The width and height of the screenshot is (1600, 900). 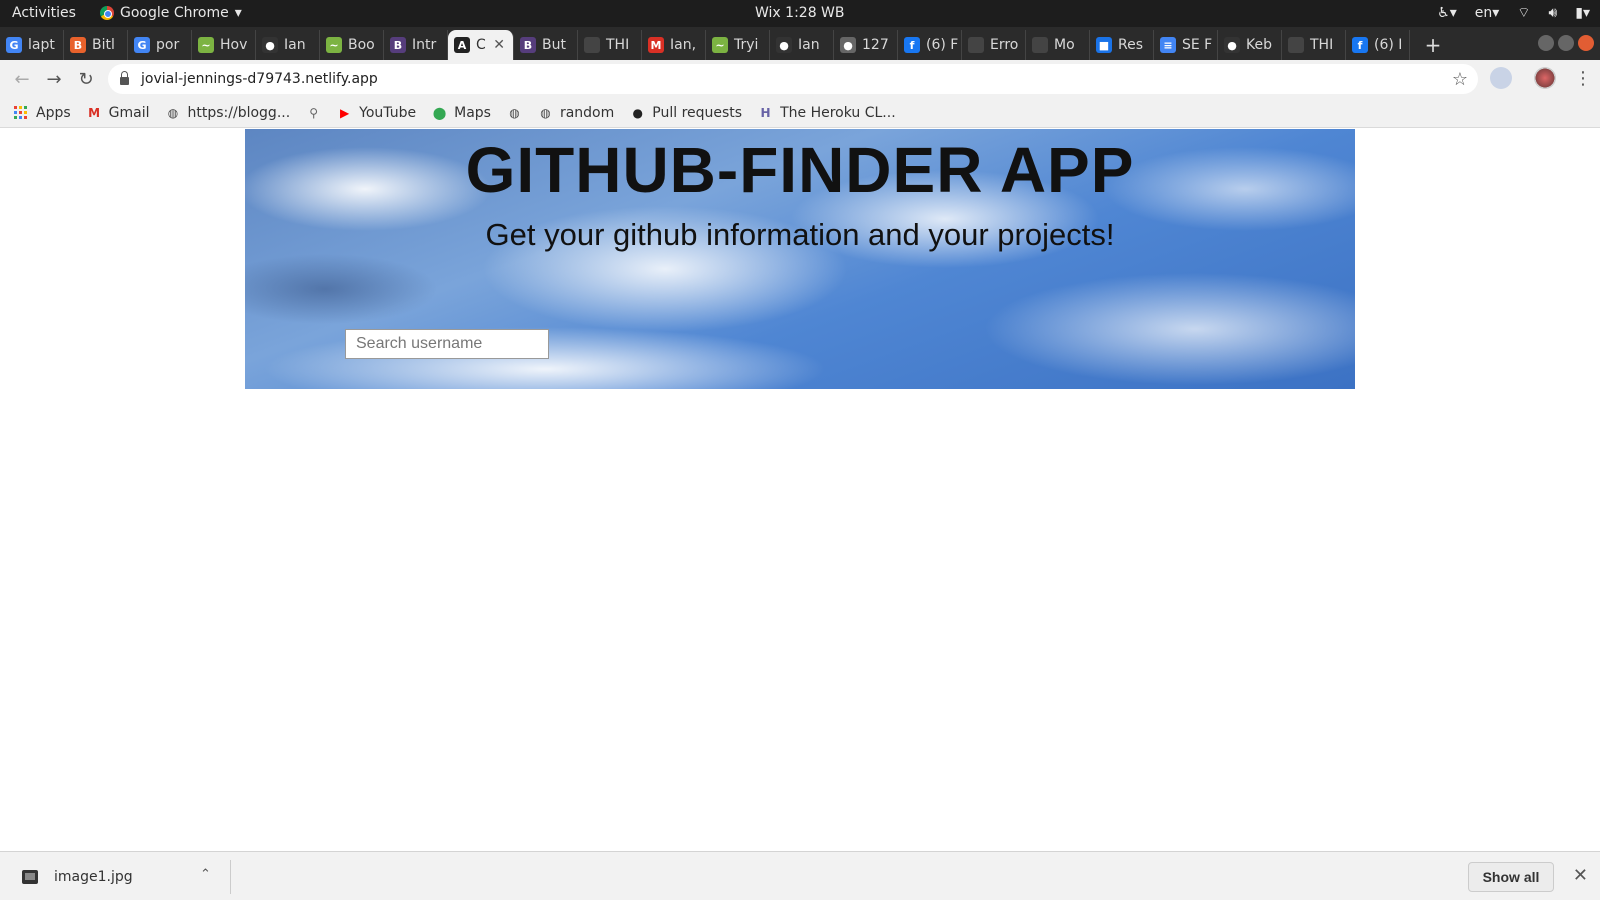 I want to click on battery-icon: ▮▾, so click(x=1582, y=13).